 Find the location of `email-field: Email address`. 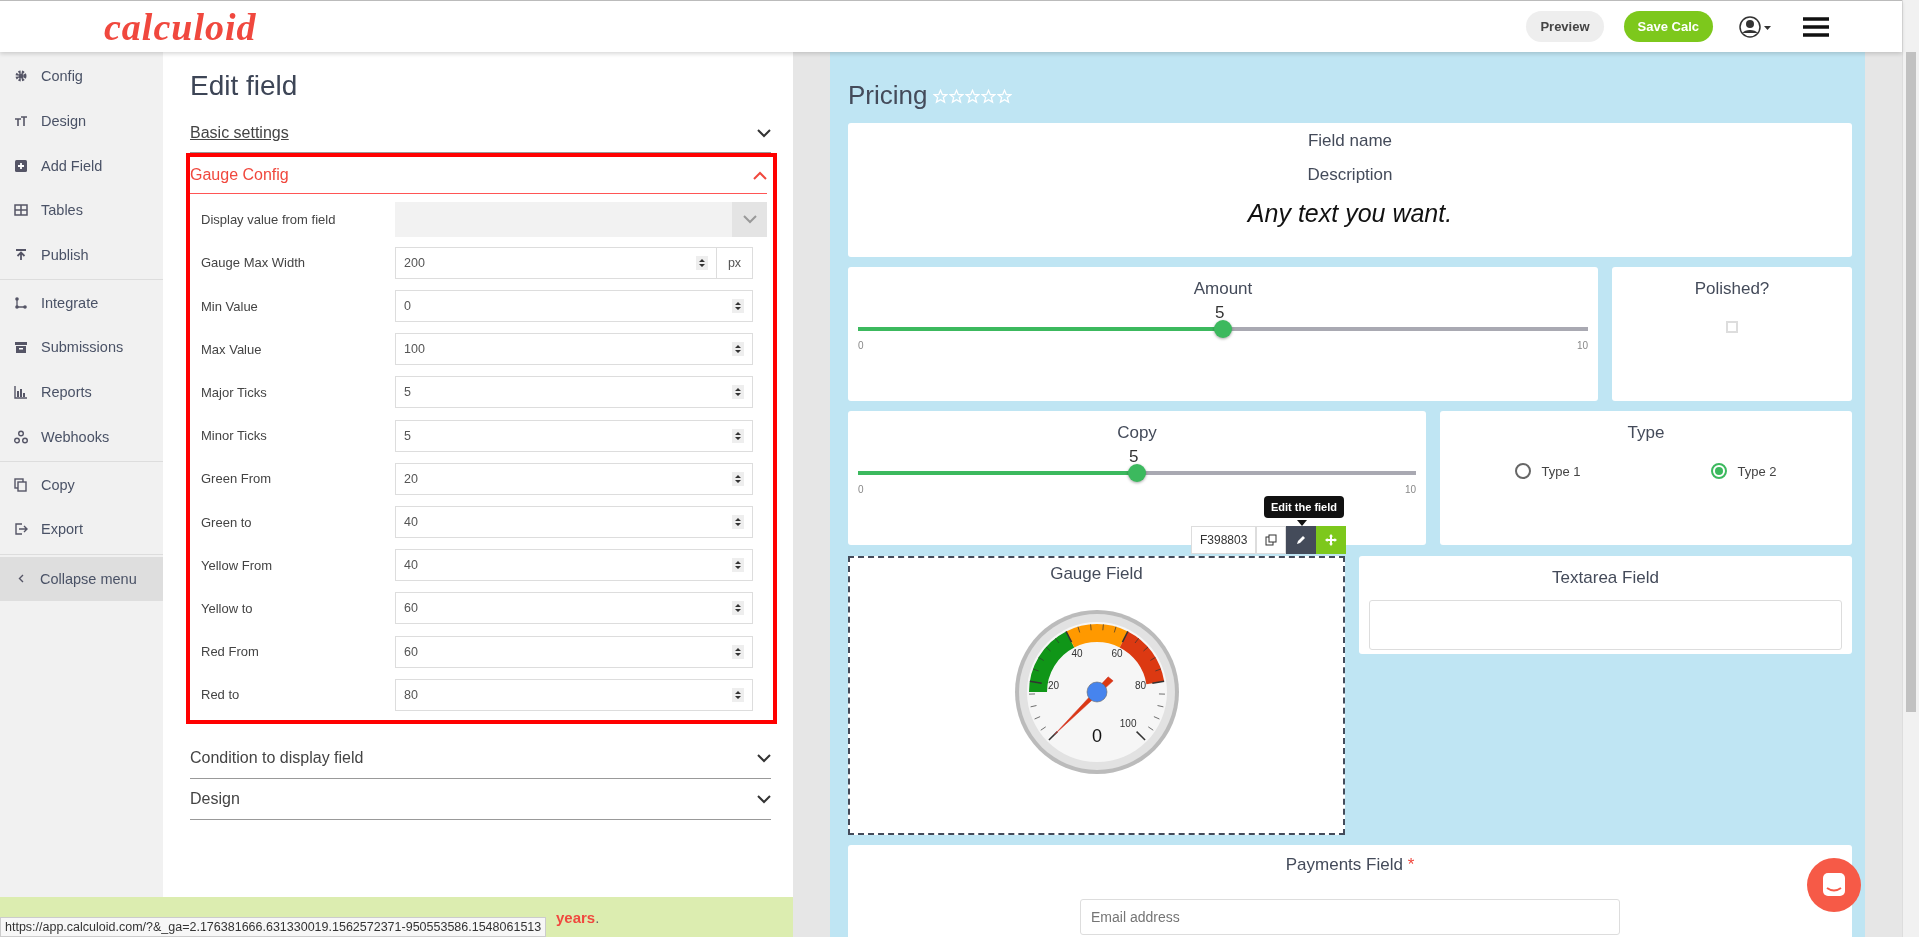

email-field: Email address is located at coordinates (1350, 917).